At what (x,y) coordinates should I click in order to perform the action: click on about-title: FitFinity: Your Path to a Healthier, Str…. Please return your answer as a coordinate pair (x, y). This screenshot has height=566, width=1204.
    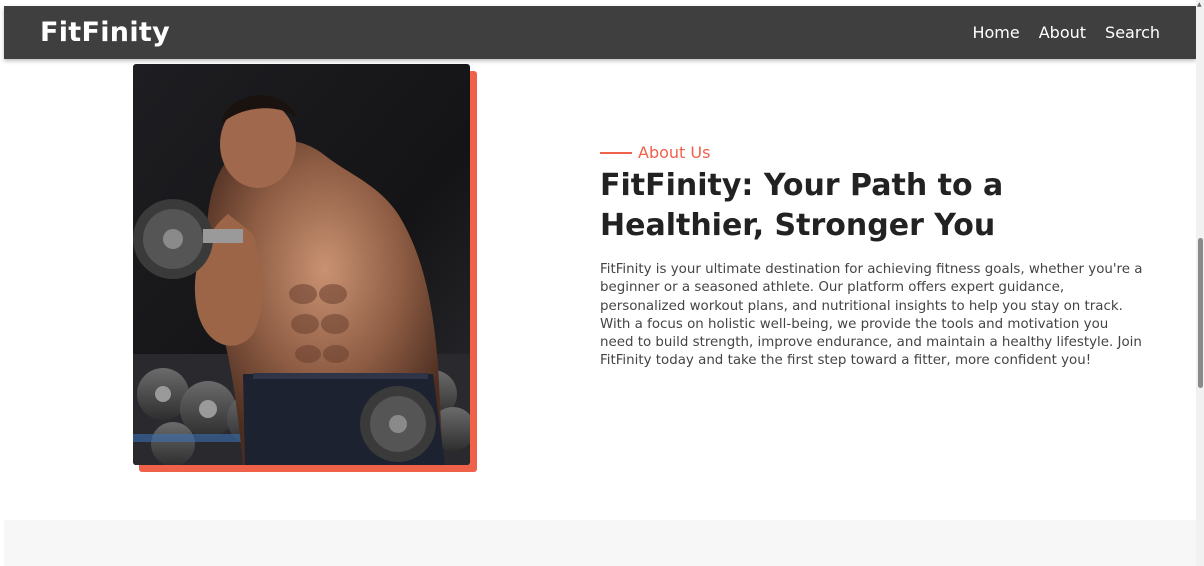
    Looking at the image, I should click on (802, 205).